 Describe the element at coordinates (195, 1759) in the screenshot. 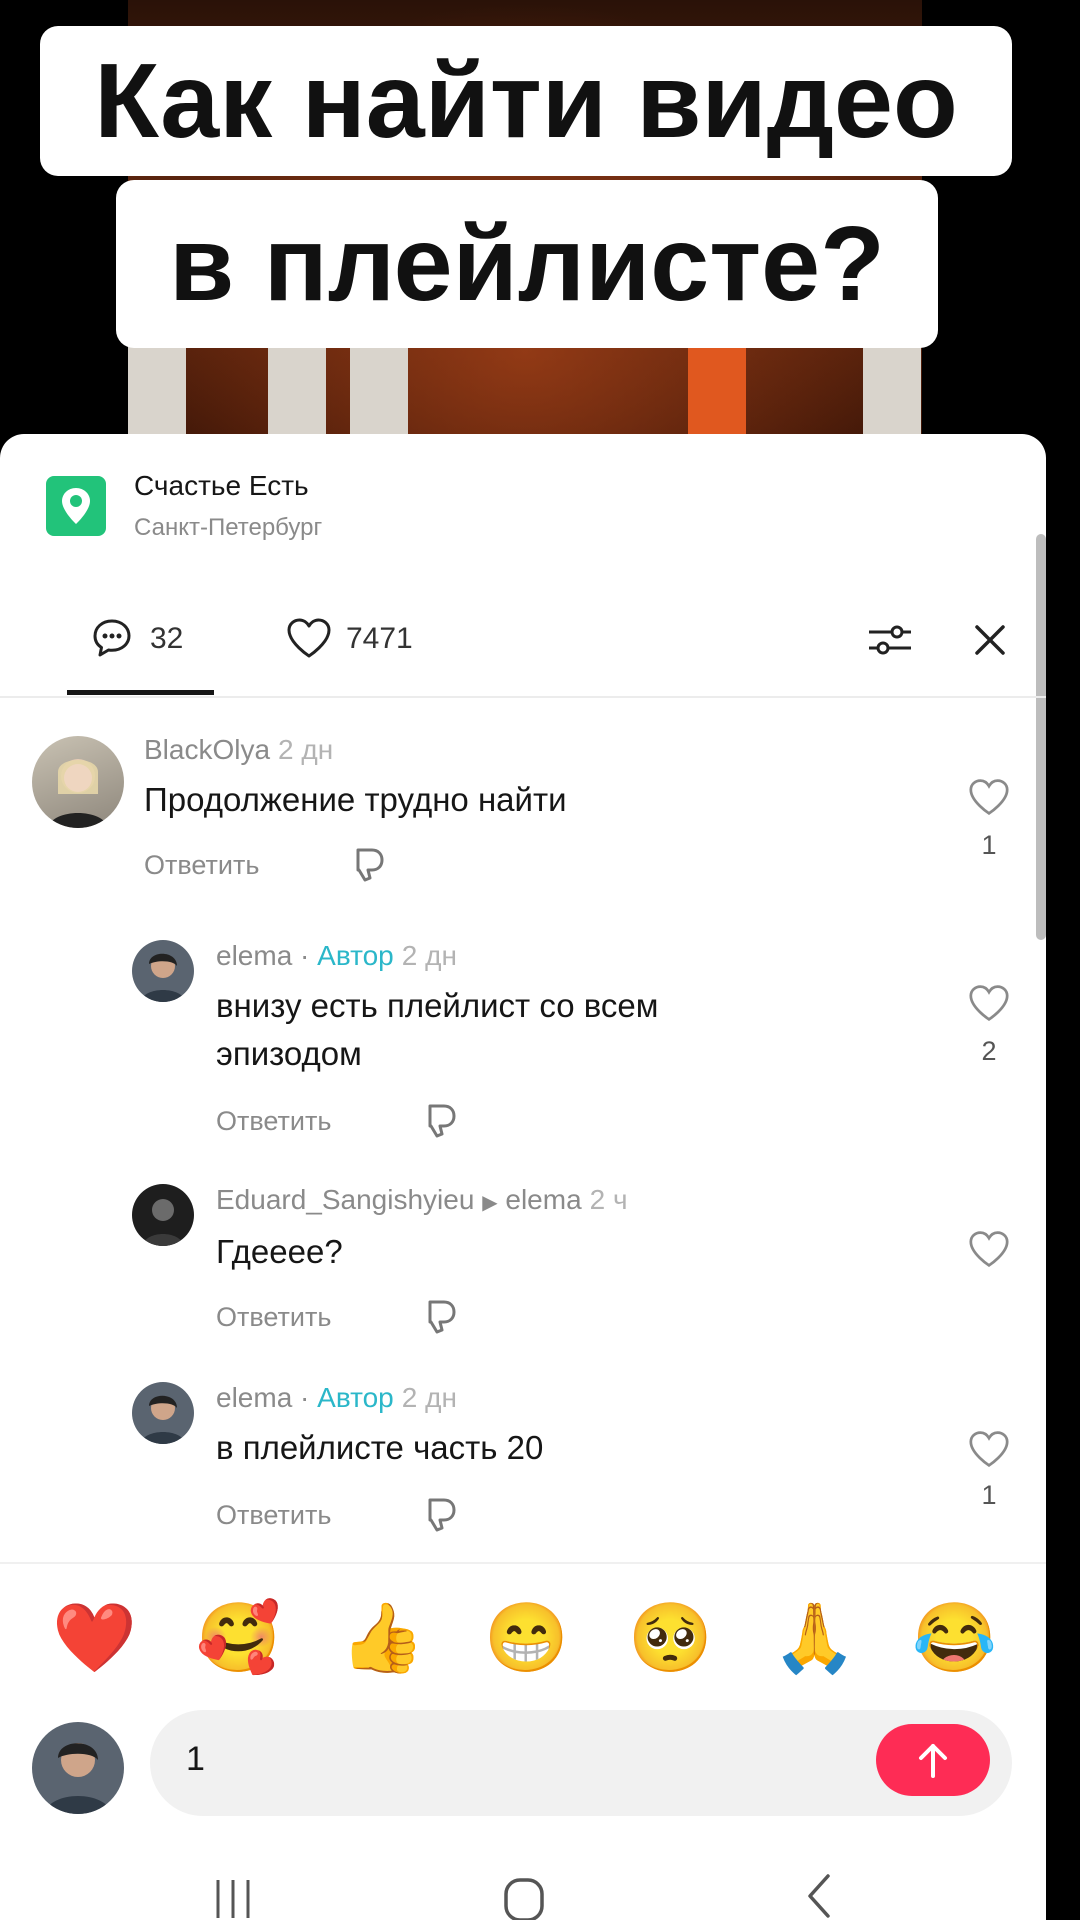

I see `comment-input-value: 1` at that location.